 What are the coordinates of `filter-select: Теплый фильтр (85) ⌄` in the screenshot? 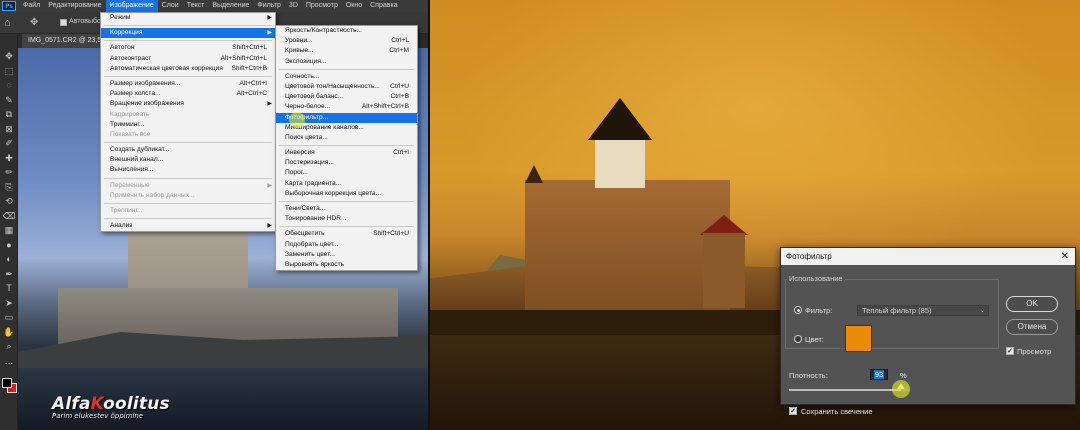 It's located at (923, 310).